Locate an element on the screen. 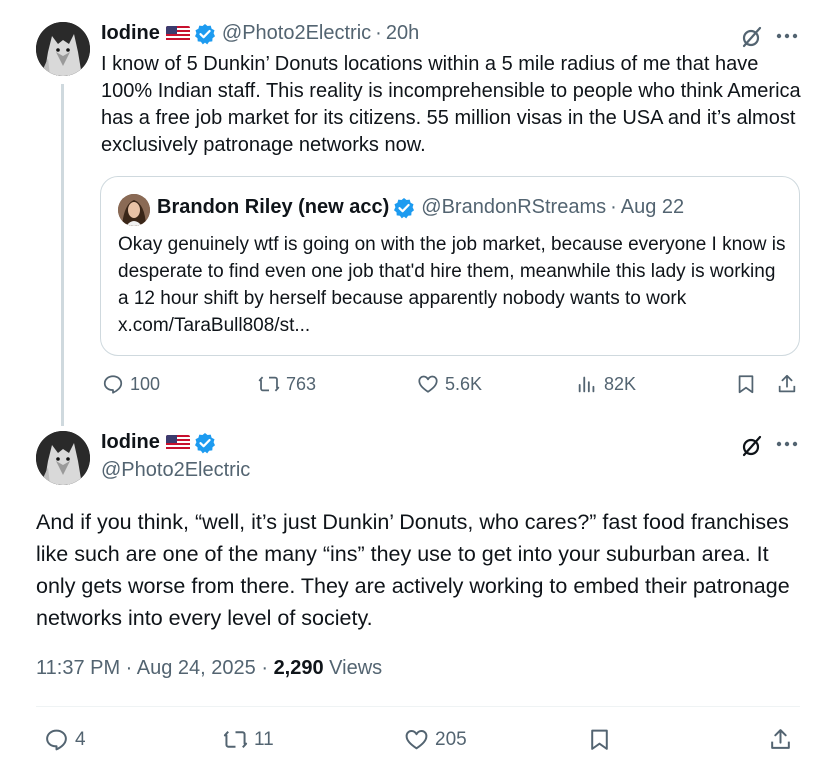  views-count: 2,290 is located at coordinates (298, 668).